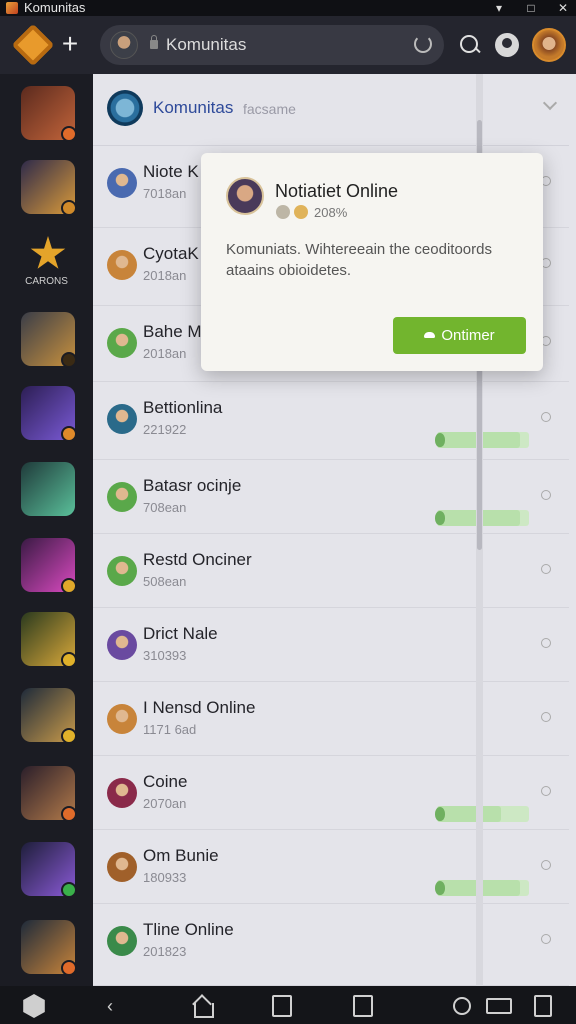  Describe the element at coordinates (363, 1006) in the screenshot. I see `clipboard-icon` at that location.